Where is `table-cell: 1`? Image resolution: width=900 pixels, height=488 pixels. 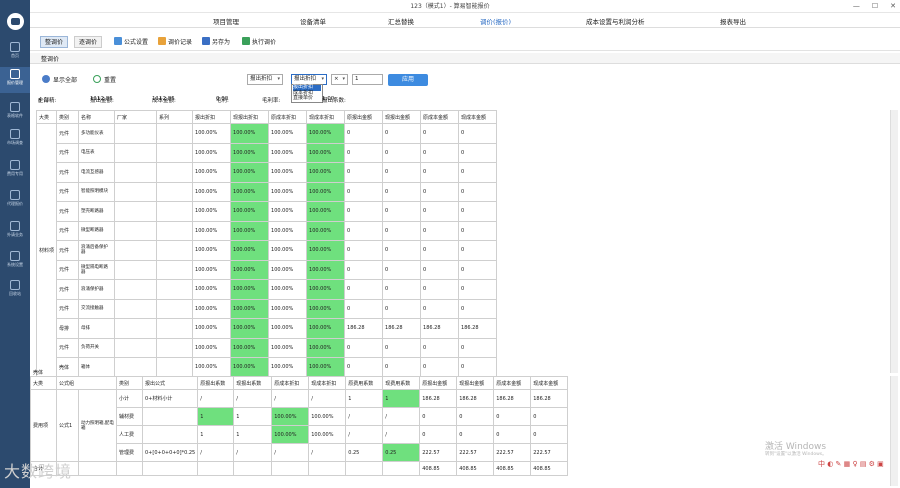
table-cell: 1 is located at coordinates (216, 416).